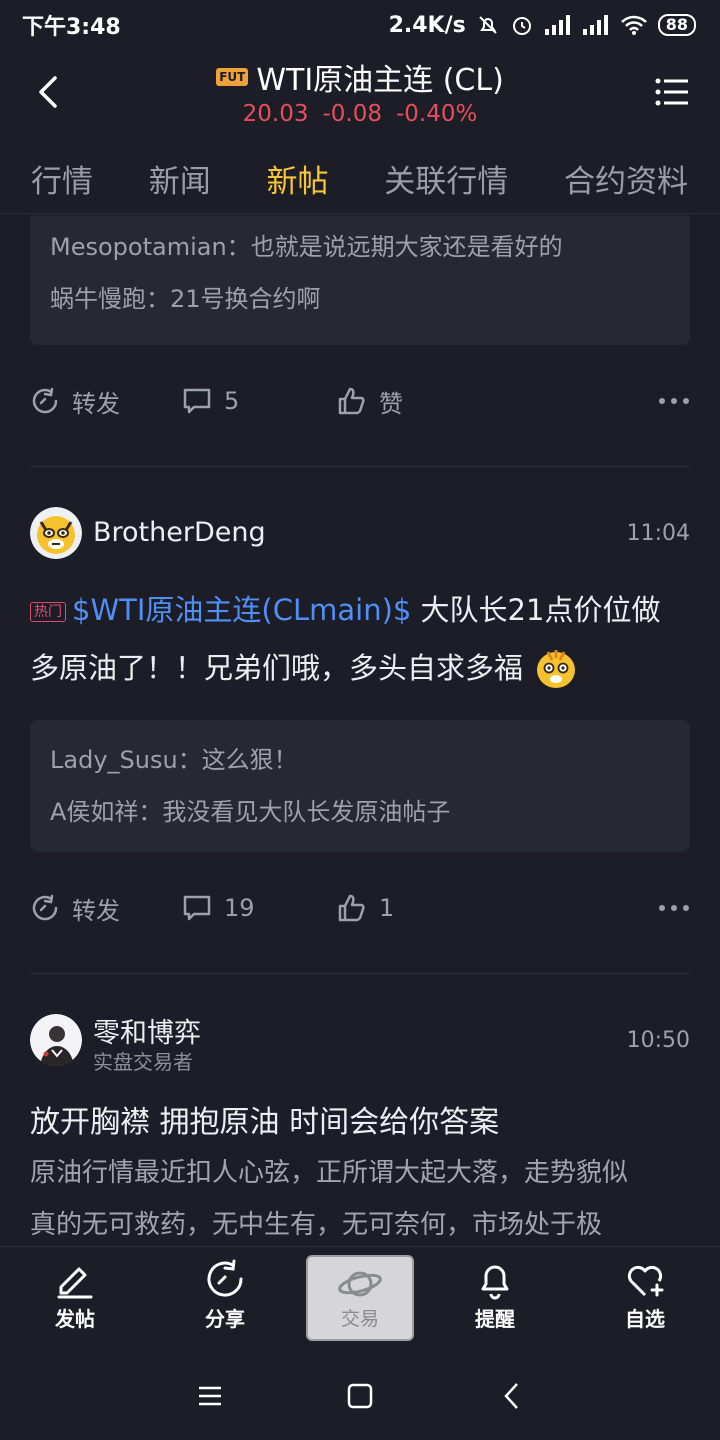 The width and height of the screenshot is (720, 1440). What do you see at coordinates (237, 760) in the screenshot?
I see `comment-text: ：这么狠！` at bounding box center [237, 760].